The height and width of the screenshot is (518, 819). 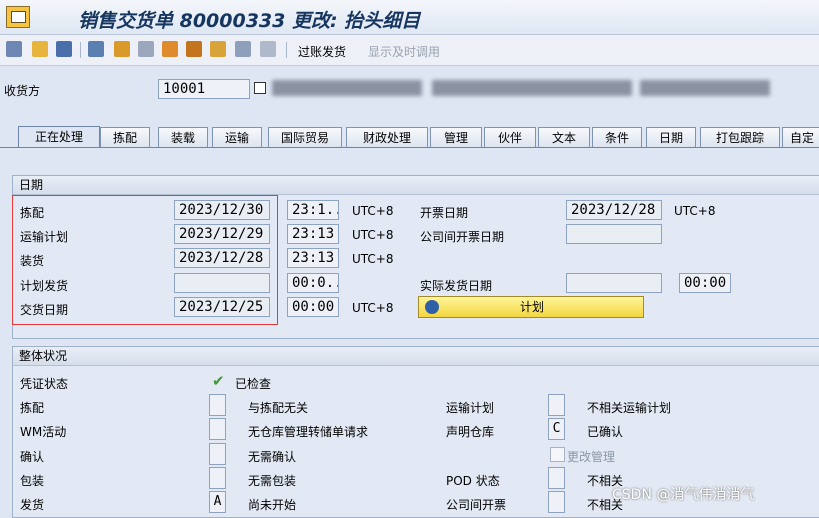 I want to click on transport-plan-time-field: 23:13, so click(x=313, y=234).